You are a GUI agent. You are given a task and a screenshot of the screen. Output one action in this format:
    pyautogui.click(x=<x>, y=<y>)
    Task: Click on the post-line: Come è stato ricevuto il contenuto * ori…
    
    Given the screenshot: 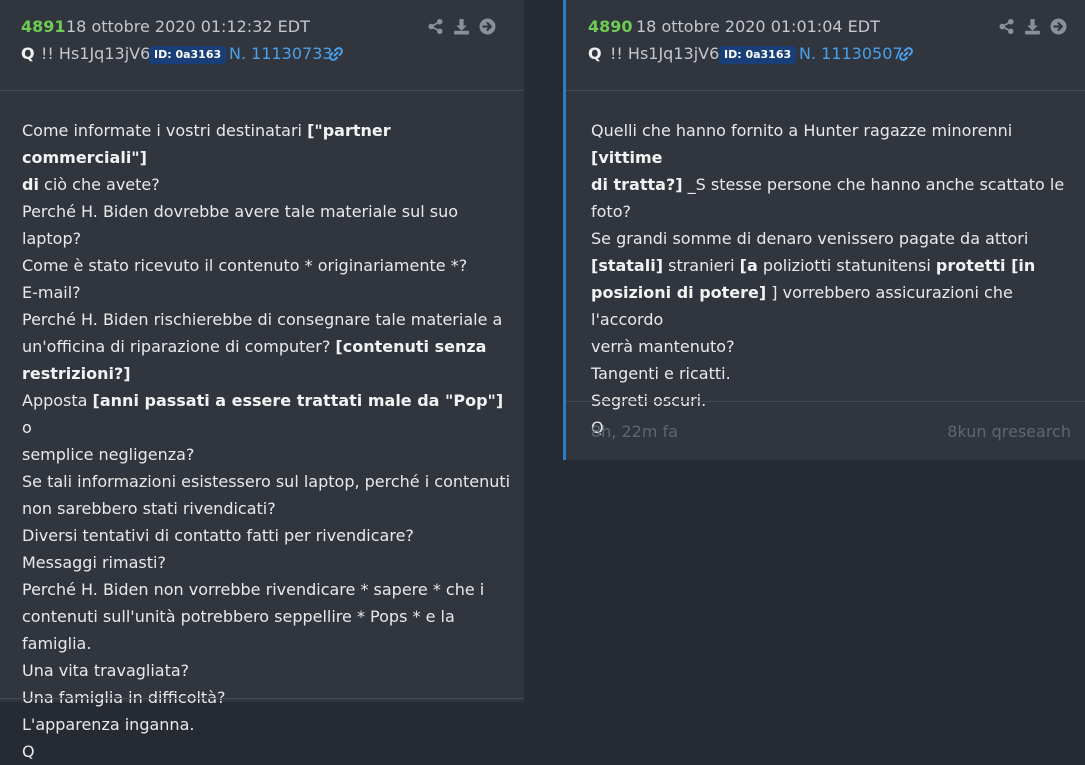 What is the action you would take?
    pyautogui.click(x=267, y=265)
    